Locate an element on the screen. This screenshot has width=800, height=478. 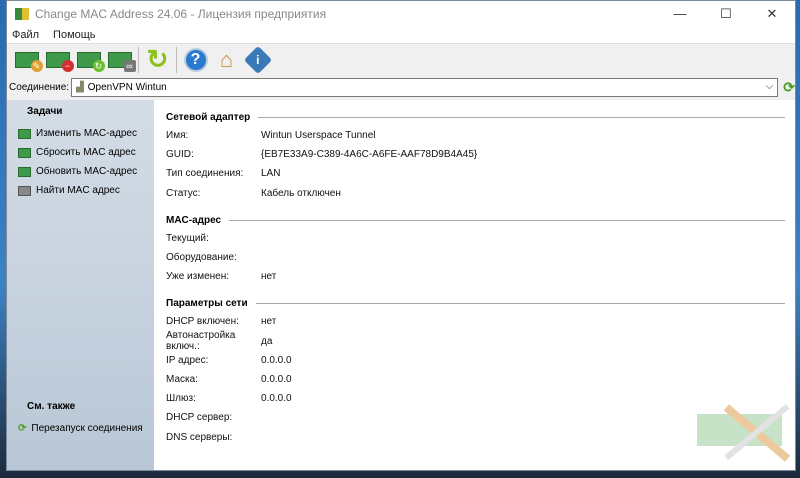
property-row: DHCP включен: нет is located at coordinates (480, 321).